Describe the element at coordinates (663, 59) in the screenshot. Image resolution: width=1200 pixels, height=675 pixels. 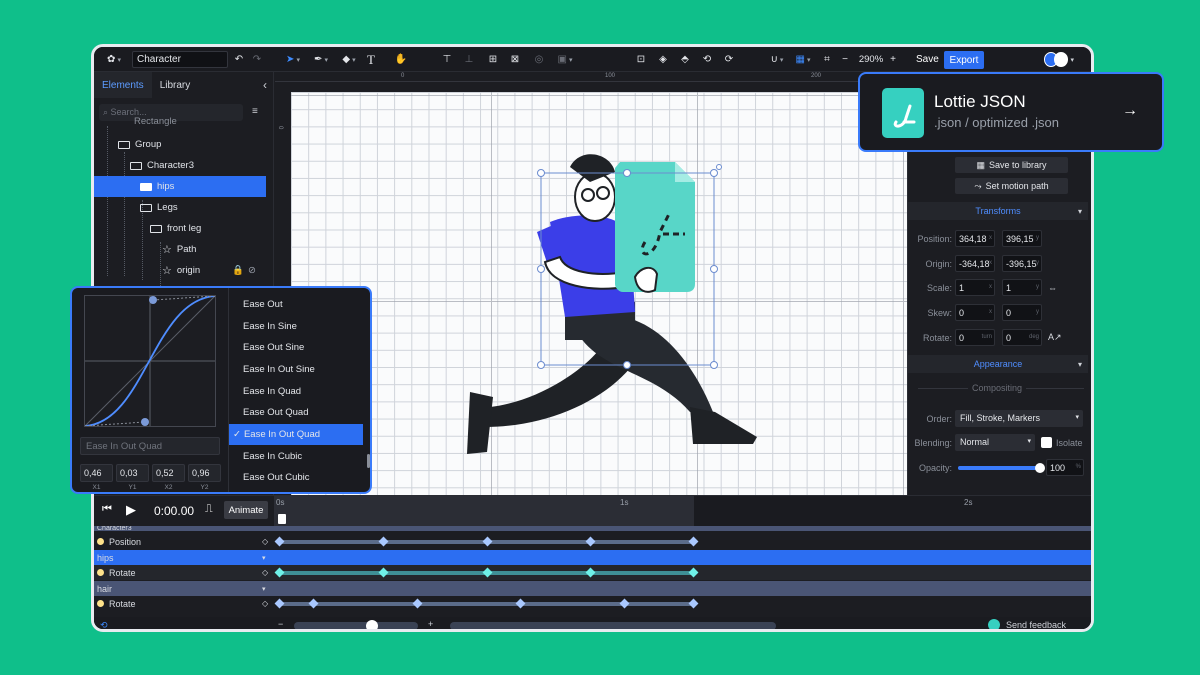
I see `flip-h-icon: ◈` at that location.